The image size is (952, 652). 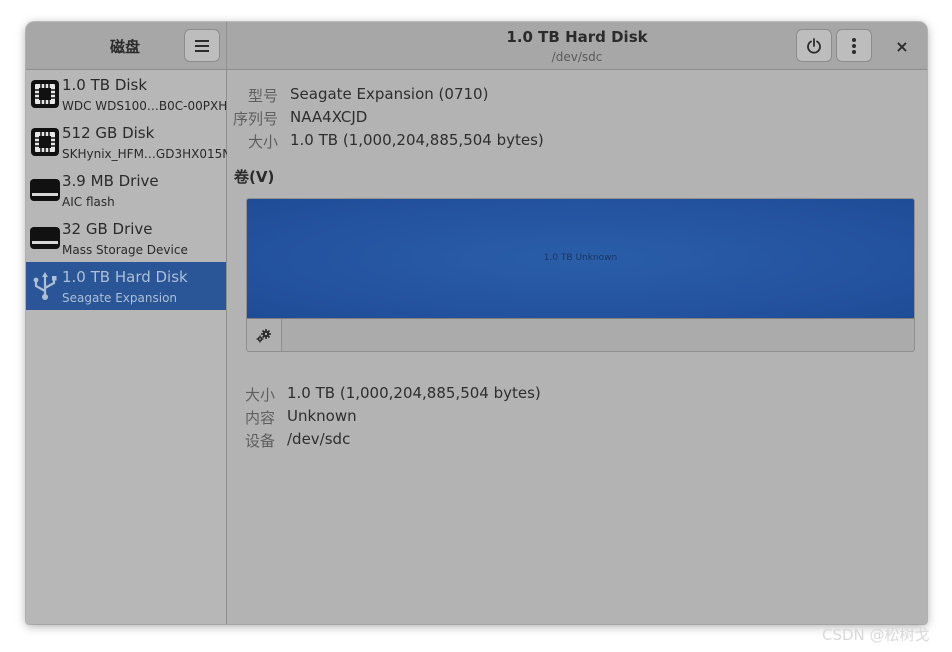 I want to click on power-button, so click(x=814, y=45).